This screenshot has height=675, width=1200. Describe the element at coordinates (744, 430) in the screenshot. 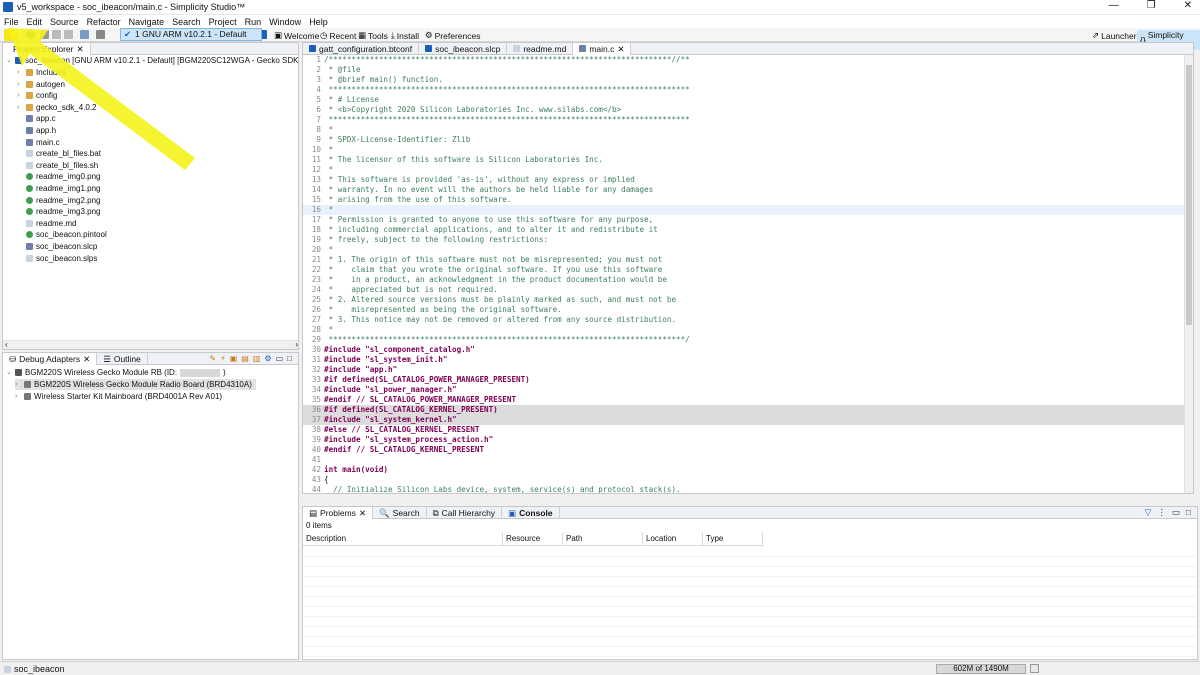

I see `code-line: 38 #else // SL_CATALOG_KERNEL_PRESENT` at that location.